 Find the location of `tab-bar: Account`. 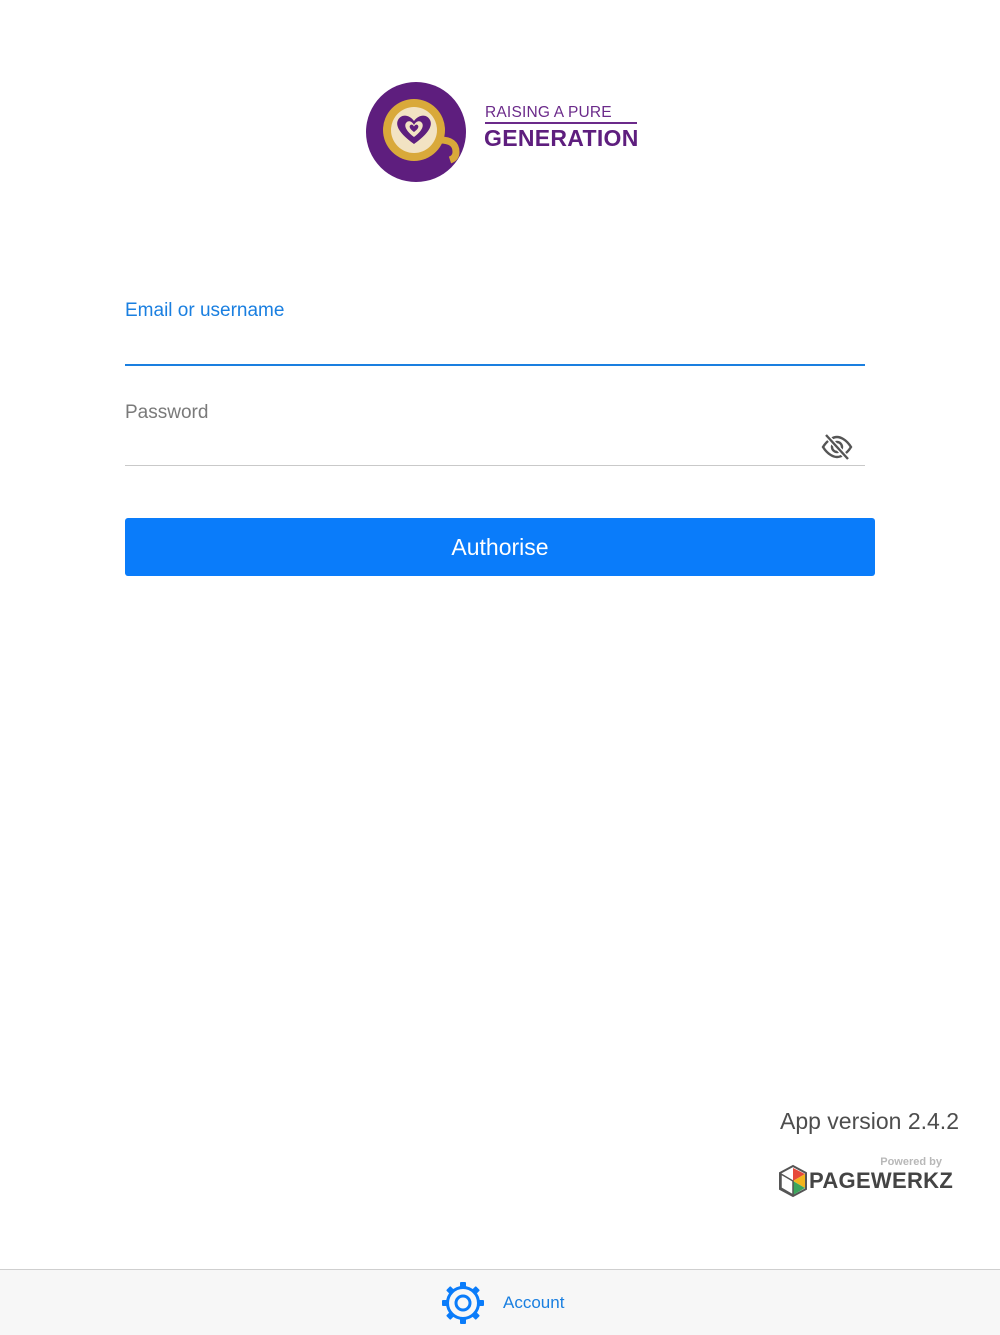

tab-bar: Account is located at coordinates (500, 1302).